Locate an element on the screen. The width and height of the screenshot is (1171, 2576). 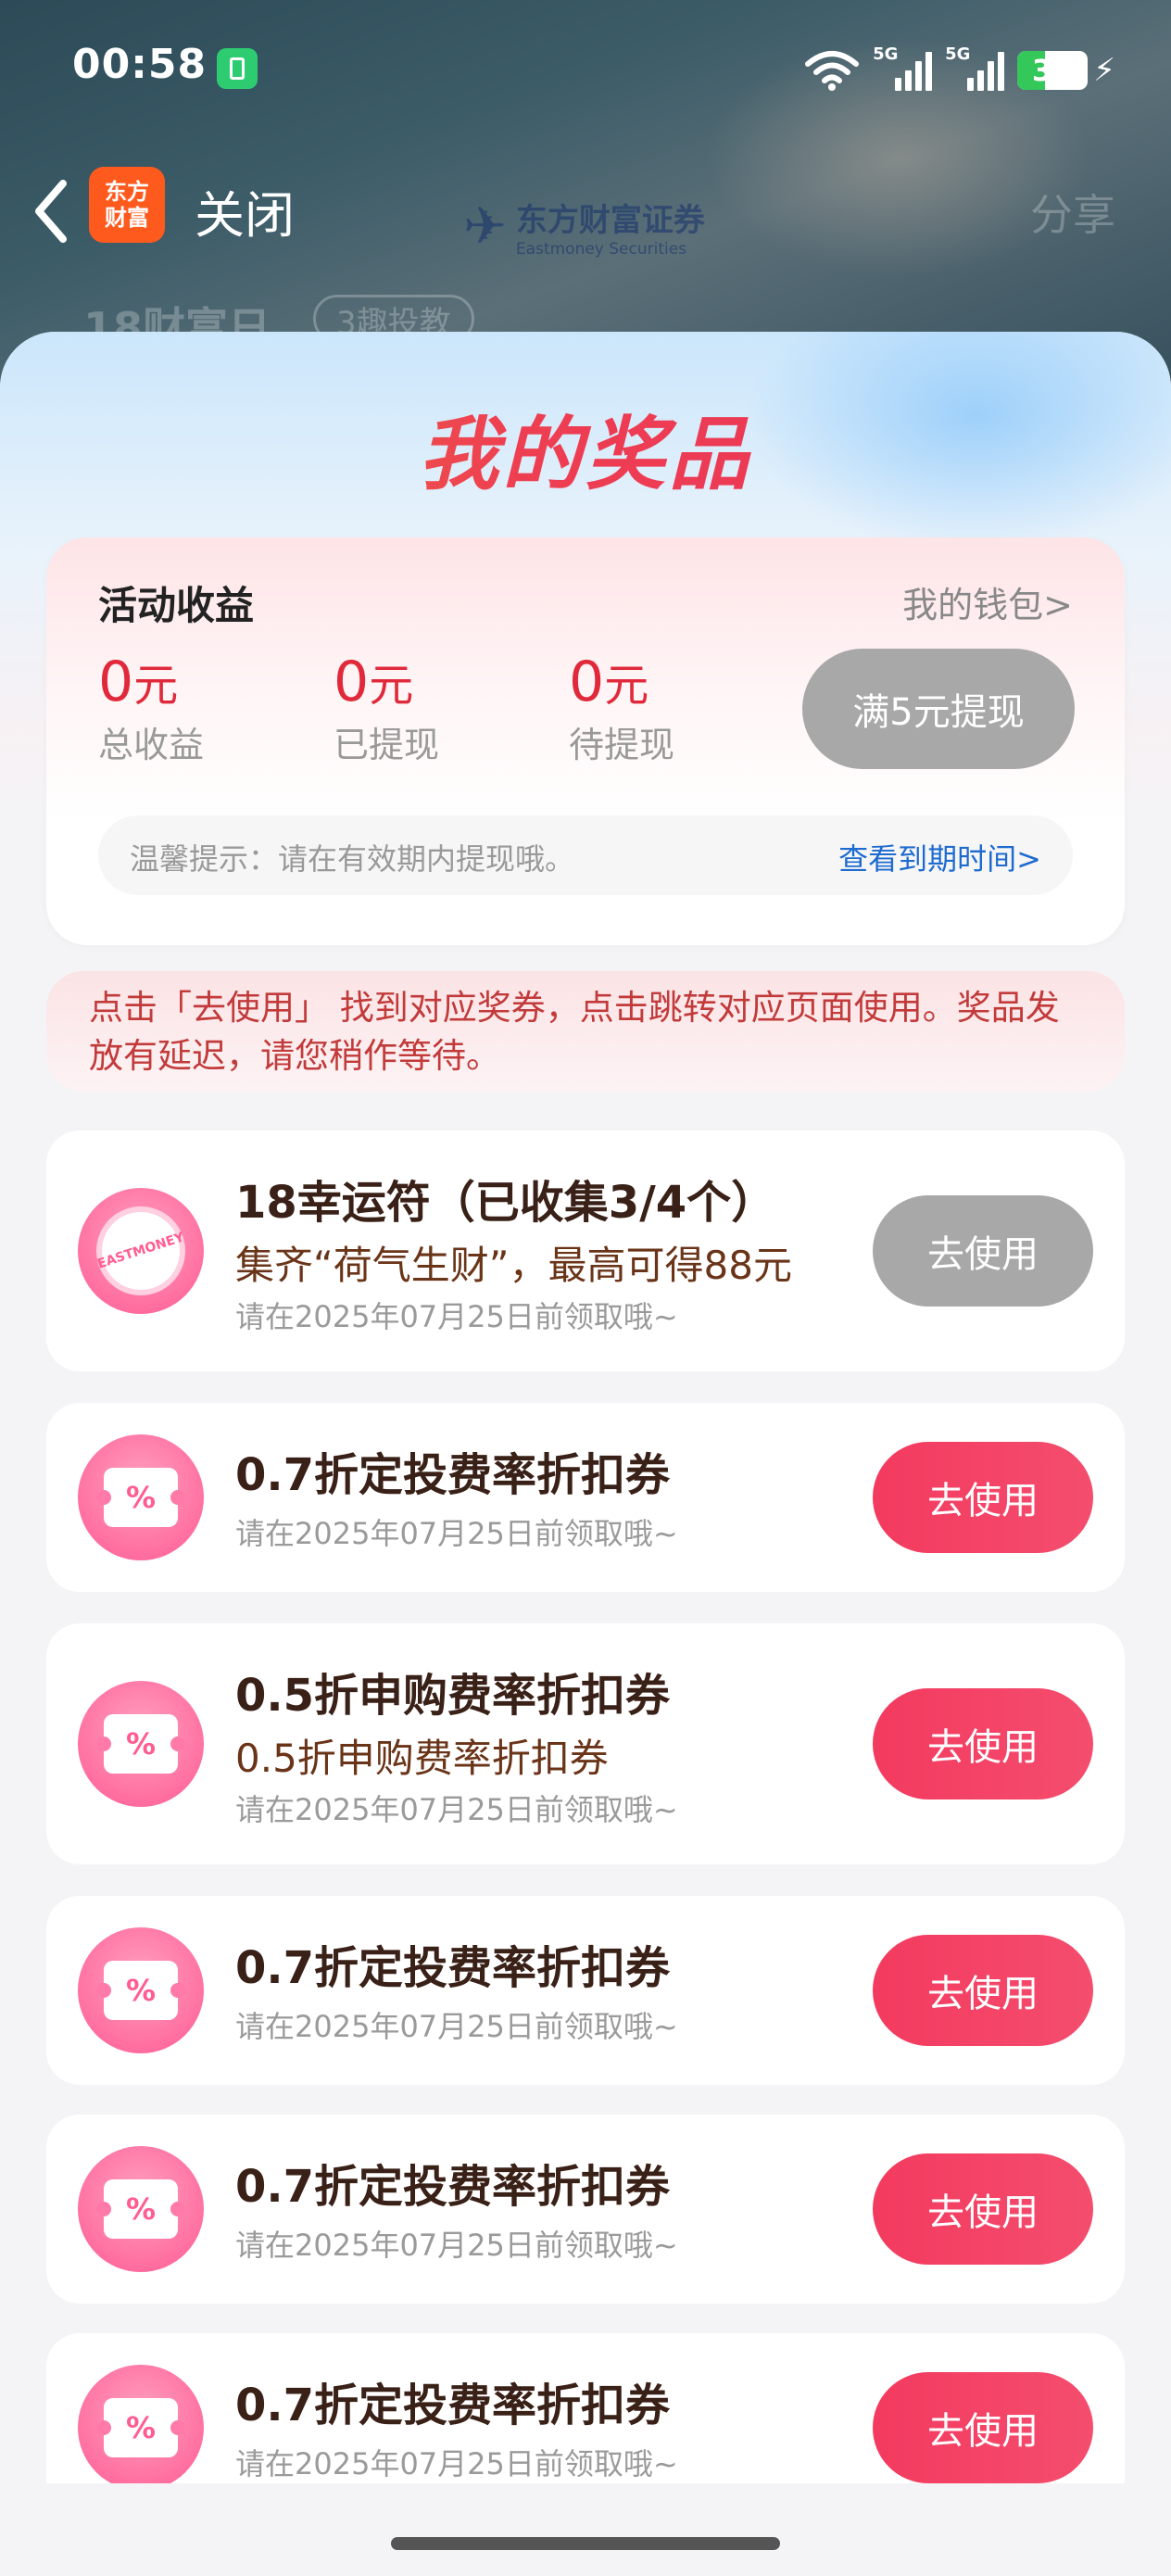
withdrawn-stat: 0元 已提现 is located at coordinates (387, 708).